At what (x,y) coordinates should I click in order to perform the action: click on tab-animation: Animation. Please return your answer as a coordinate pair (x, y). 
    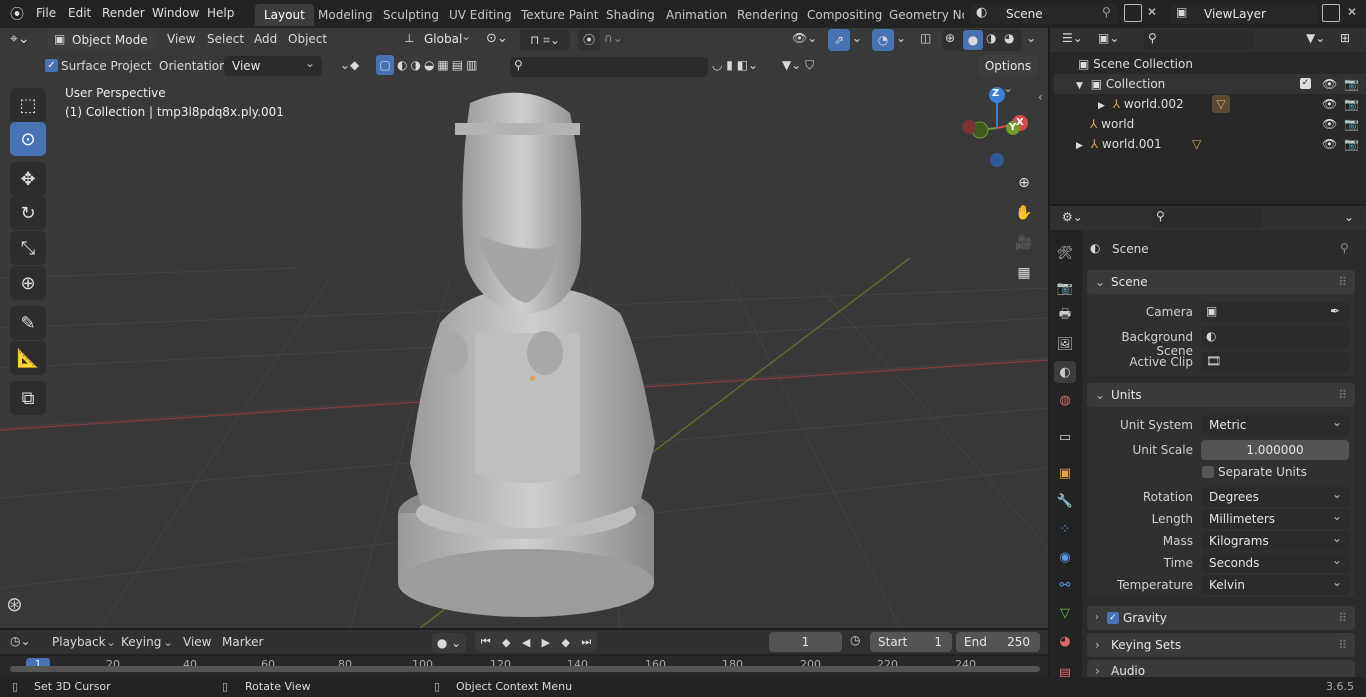
    Looking at the image, I should click on (696, 15).